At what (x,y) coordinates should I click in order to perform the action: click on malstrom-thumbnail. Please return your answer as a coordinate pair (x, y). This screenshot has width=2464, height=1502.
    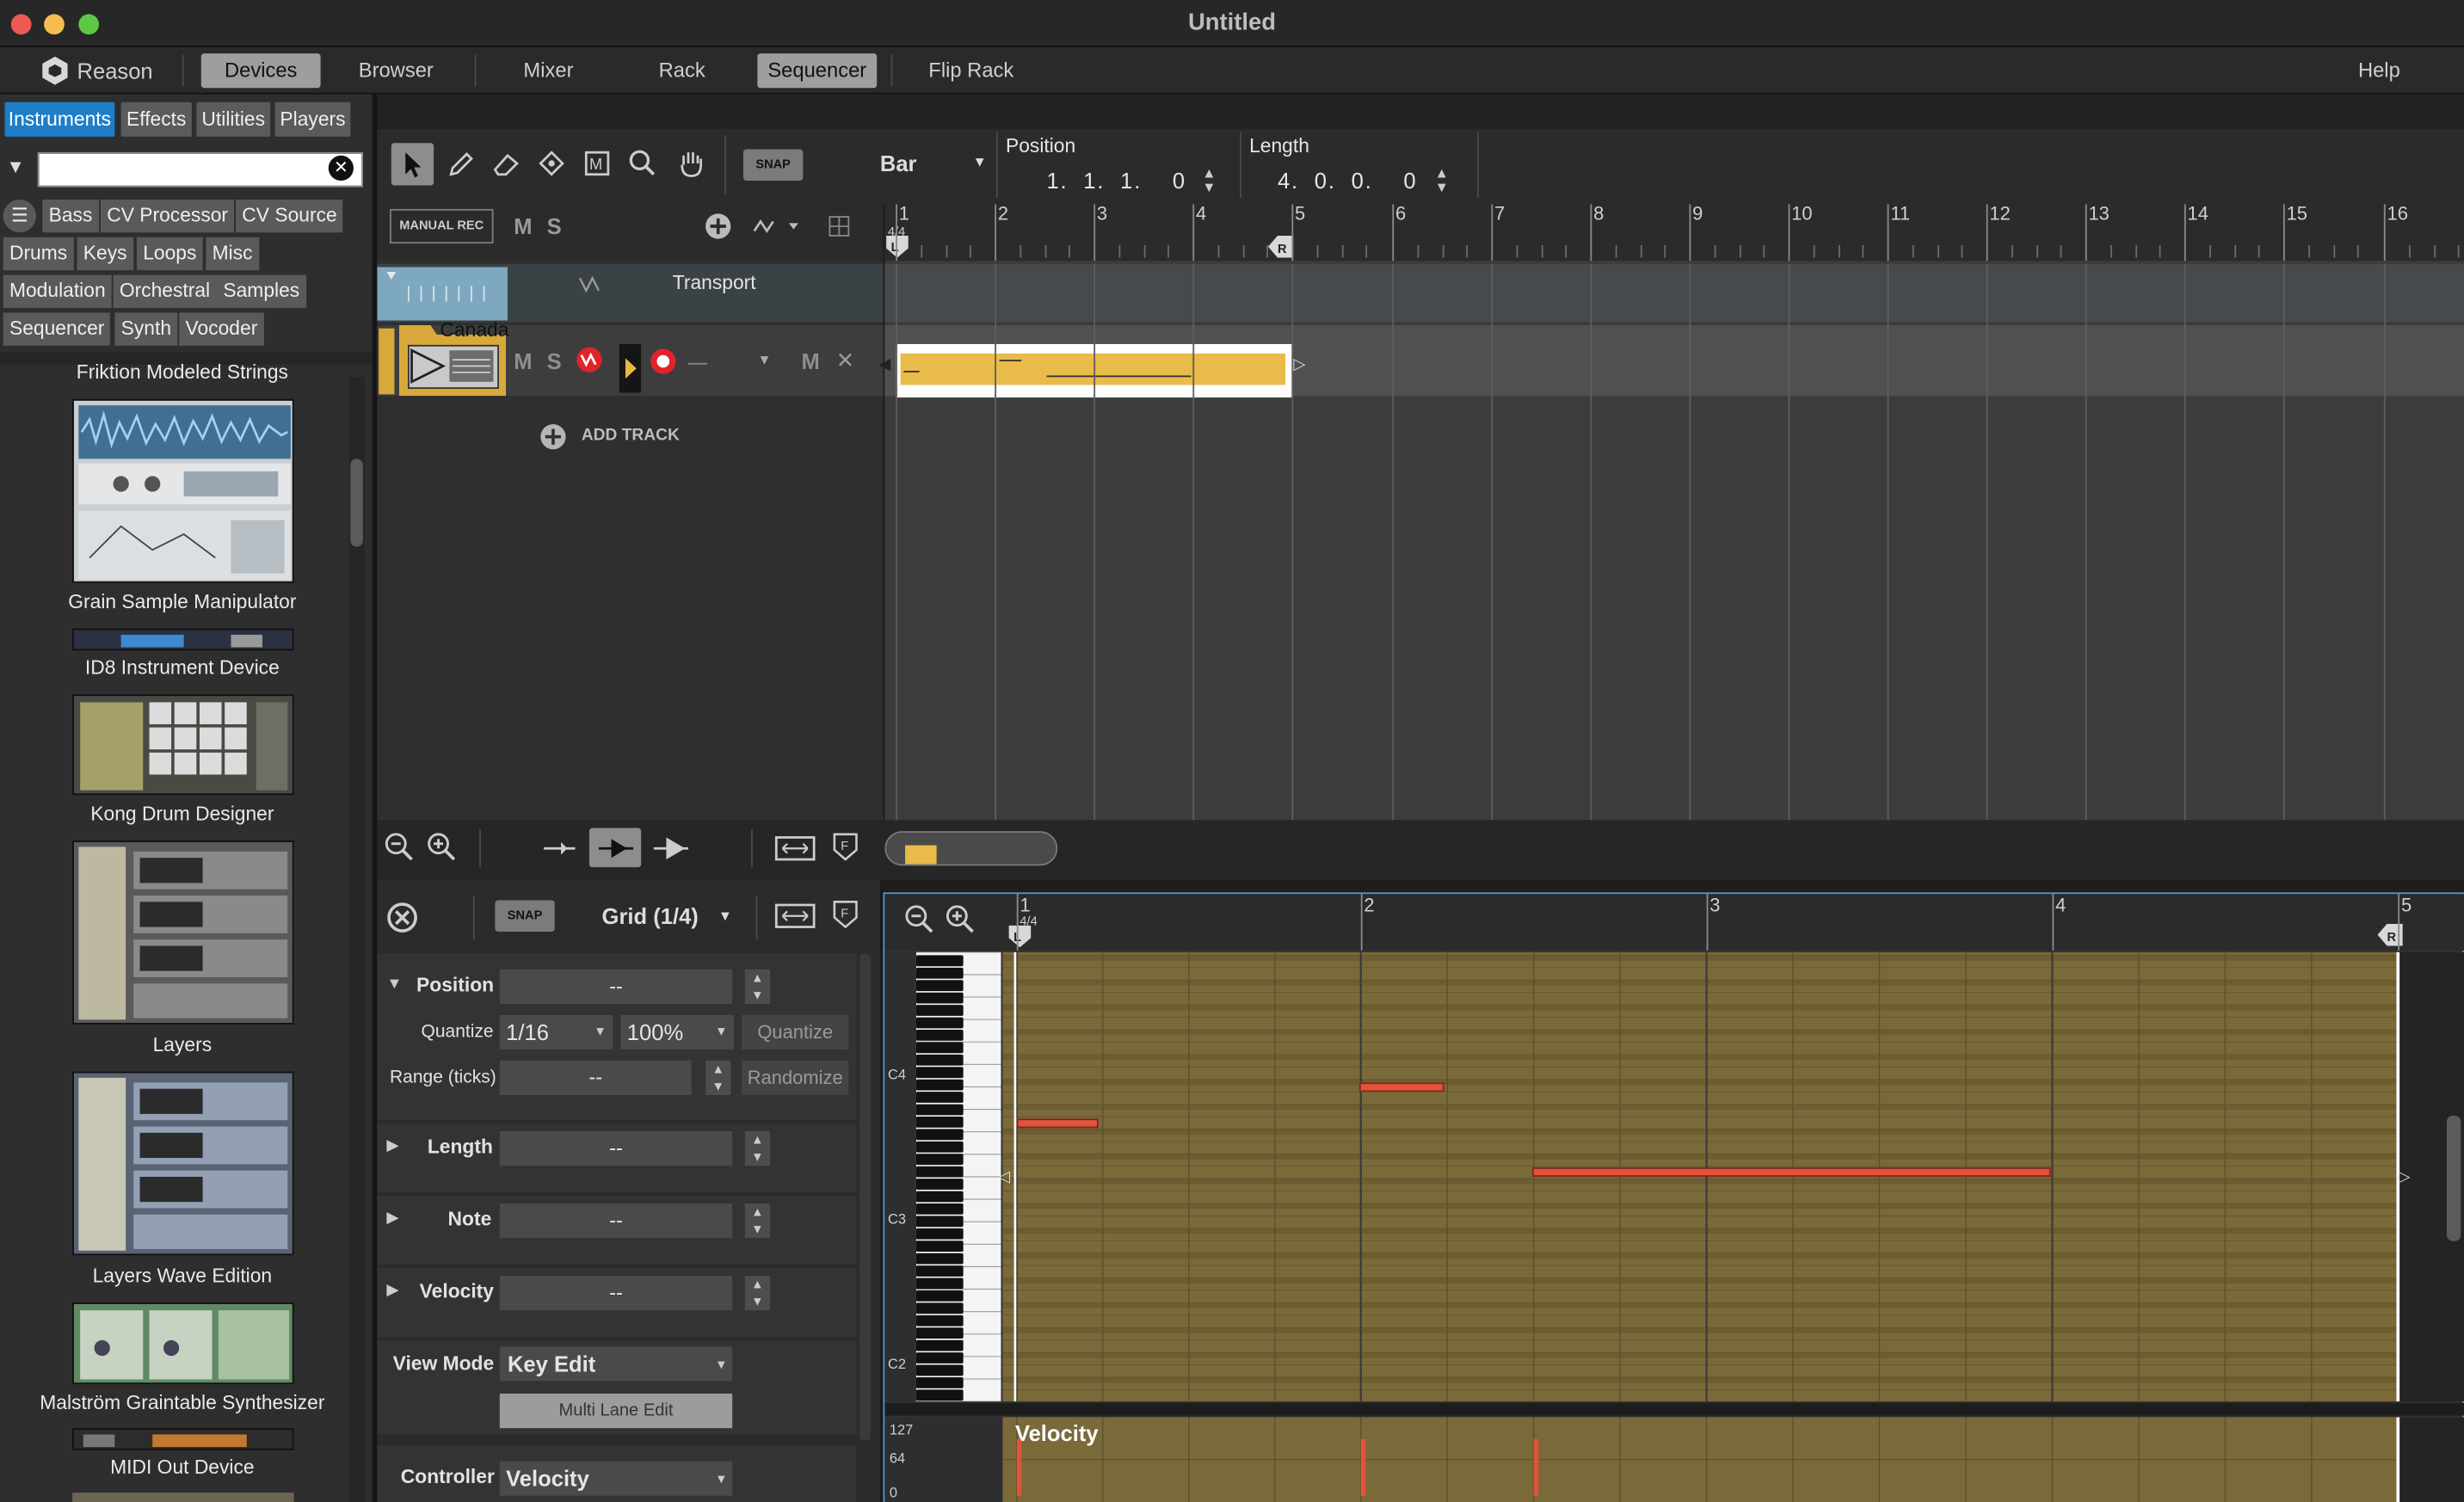
    Looking at the image, I should click on (183, 1343).